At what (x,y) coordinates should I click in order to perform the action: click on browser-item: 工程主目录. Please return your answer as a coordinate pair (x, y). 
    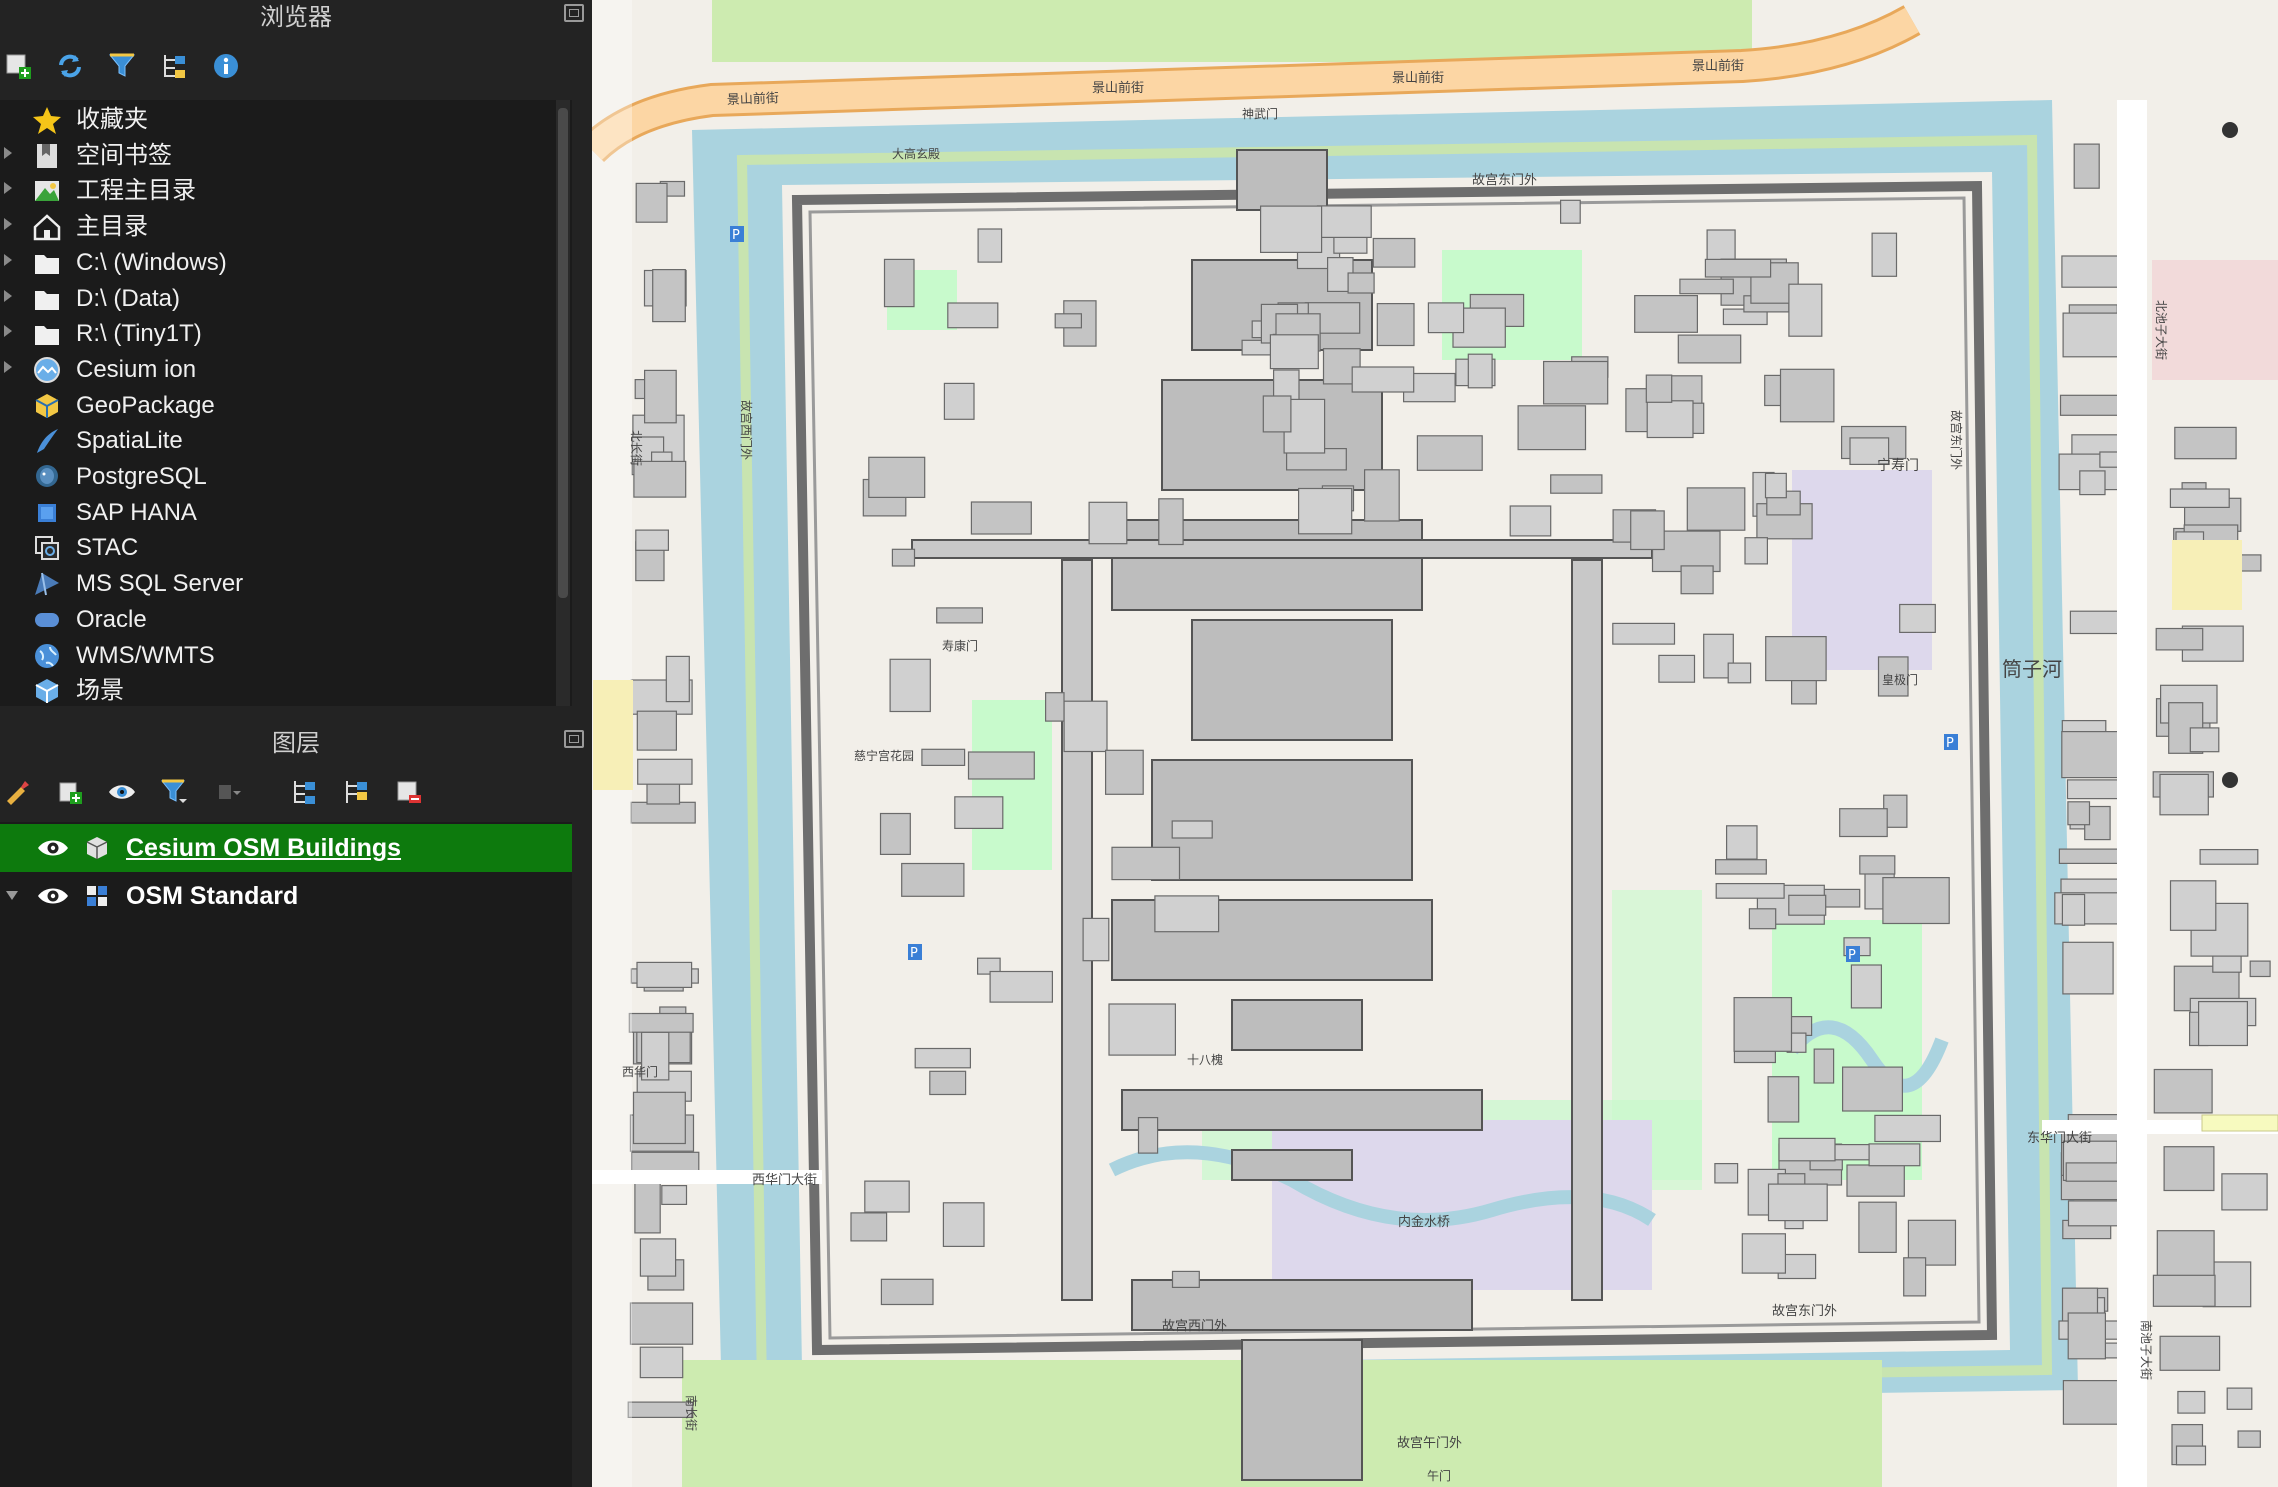
    Looking at the image, I should click on (280, 191).